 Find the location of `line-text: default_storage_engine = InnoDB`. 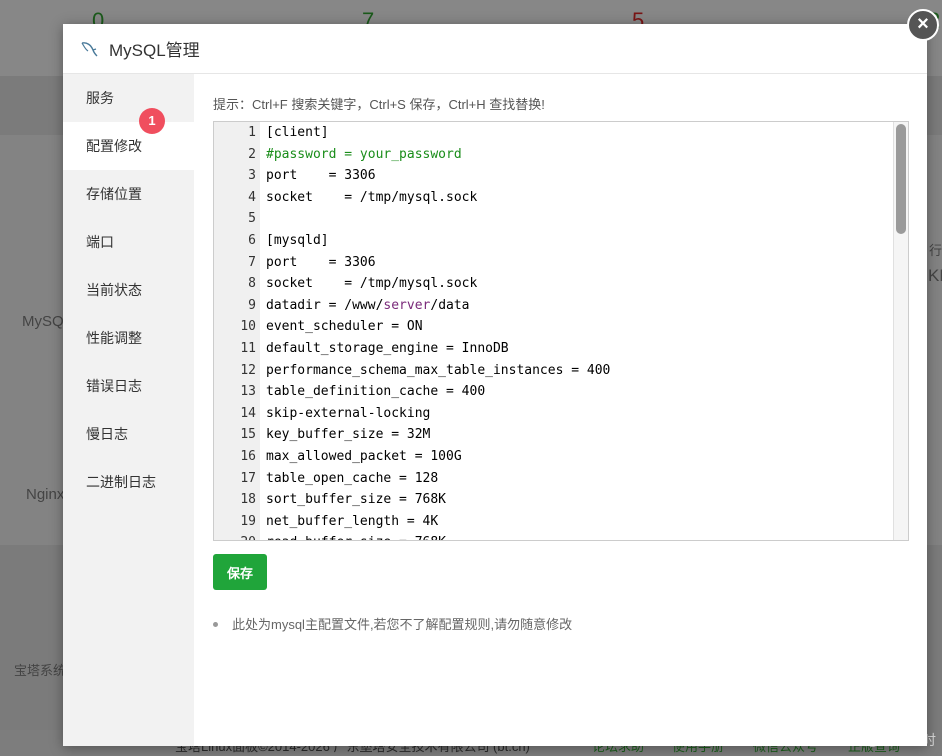

line-text: default_storage_engine = InnoDB is located at coordinates (382, 349).